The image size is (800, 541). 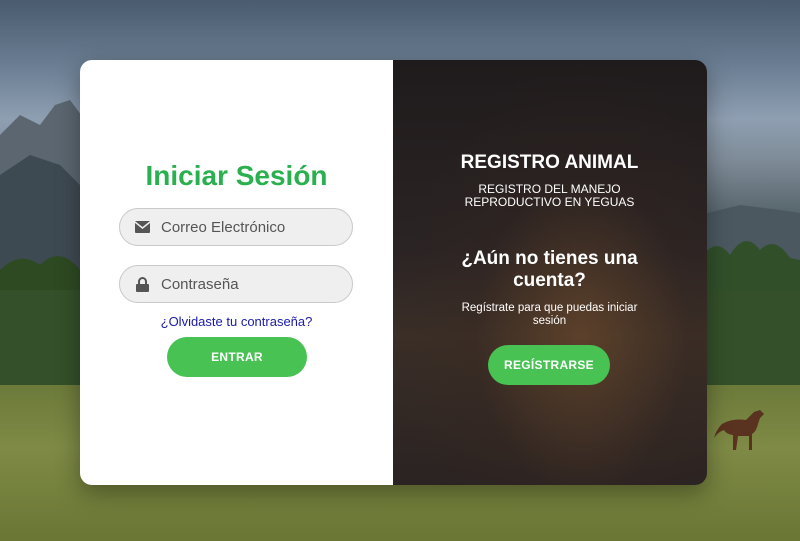 I want to click on promo-question: ¿Aún no tienes una cuenta?, so click(x=549, y=269).